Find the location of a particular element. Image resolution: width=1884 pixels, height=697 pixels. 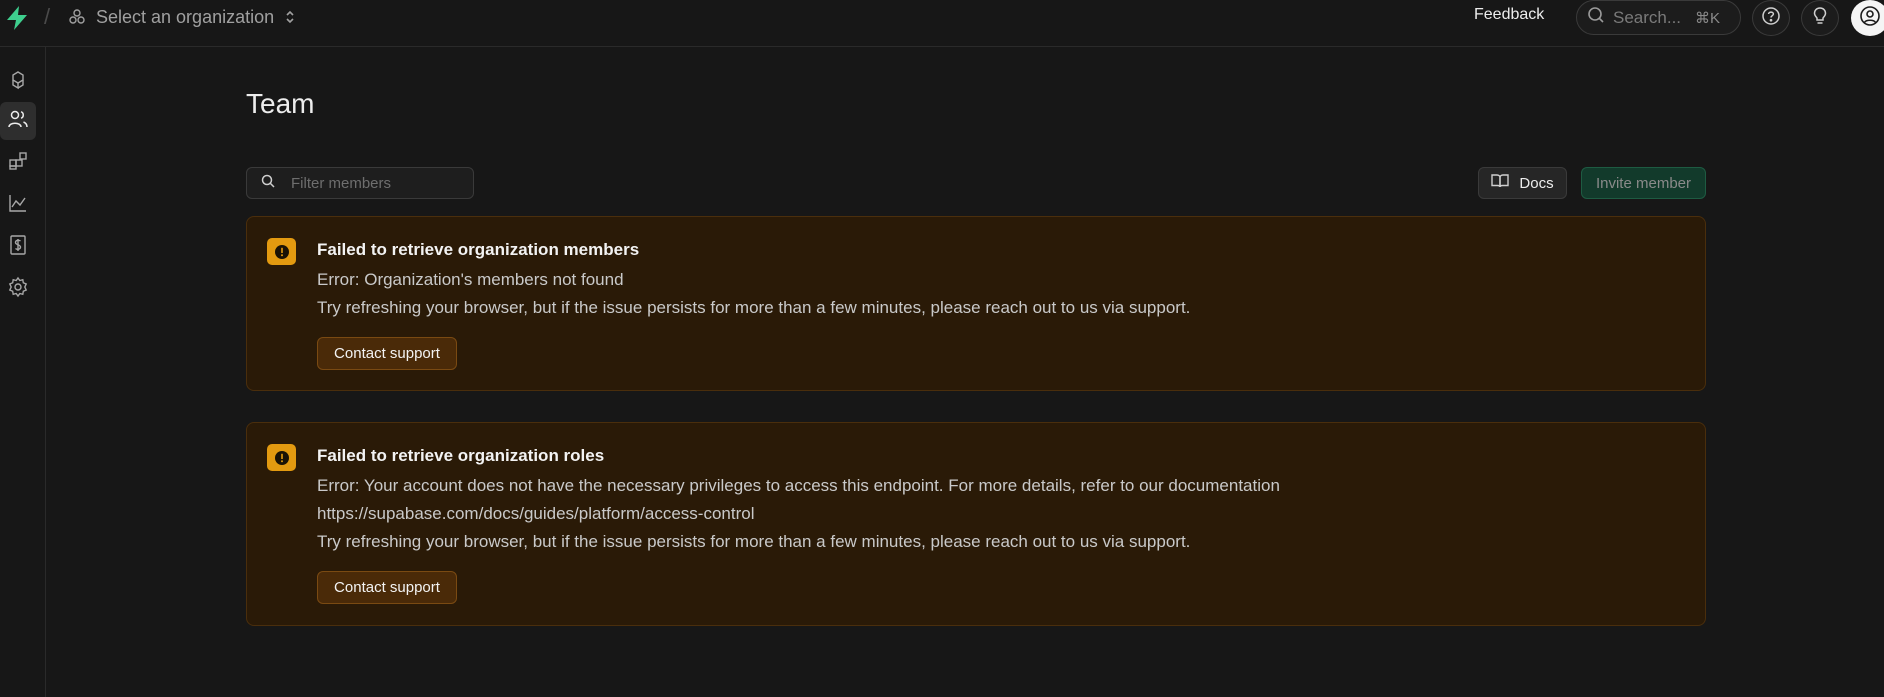

docs-button: Docs is located at coordinates (1522, 183).